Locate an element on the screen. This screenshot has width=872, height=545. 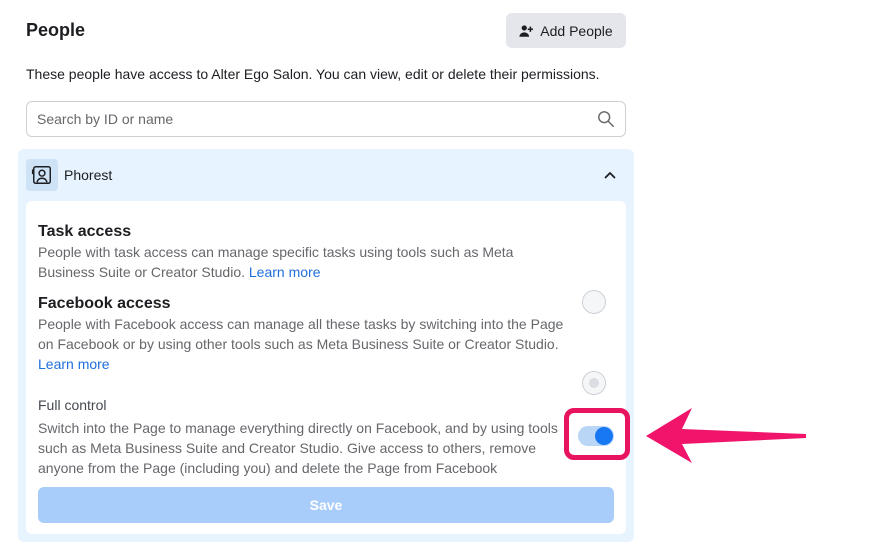
facebook-access-radio is located at coordinates (594, 383).